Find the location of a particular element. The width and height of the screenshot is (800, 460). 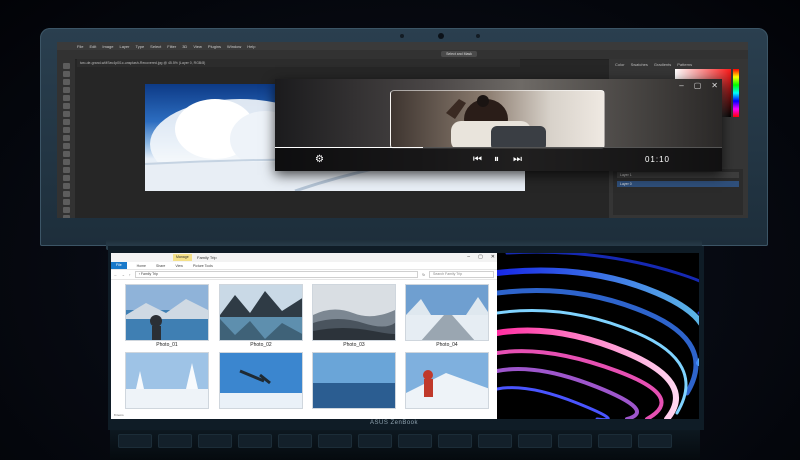

explorer-titlebar: Manage Family Trip – ▢ ✕ is located at coordinates (304, 257).